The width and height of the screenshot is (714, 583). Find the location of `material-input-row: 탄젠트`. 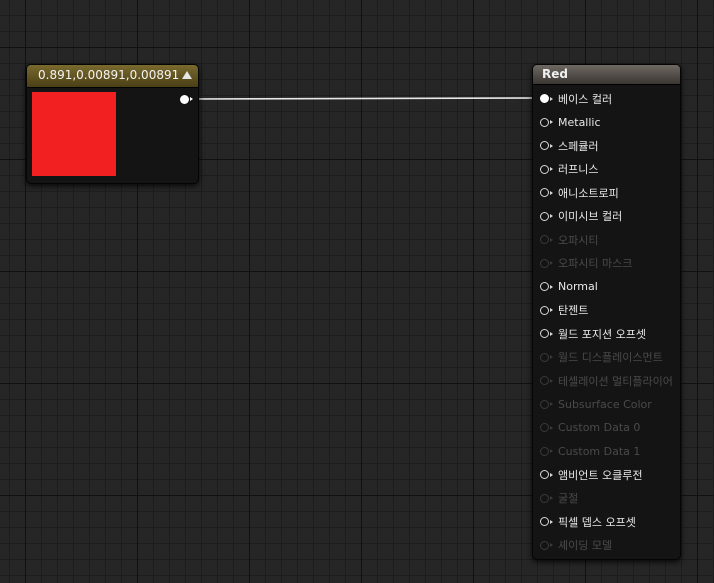

material-input-row: 탄젠트 is located at coordinates (606, 311).